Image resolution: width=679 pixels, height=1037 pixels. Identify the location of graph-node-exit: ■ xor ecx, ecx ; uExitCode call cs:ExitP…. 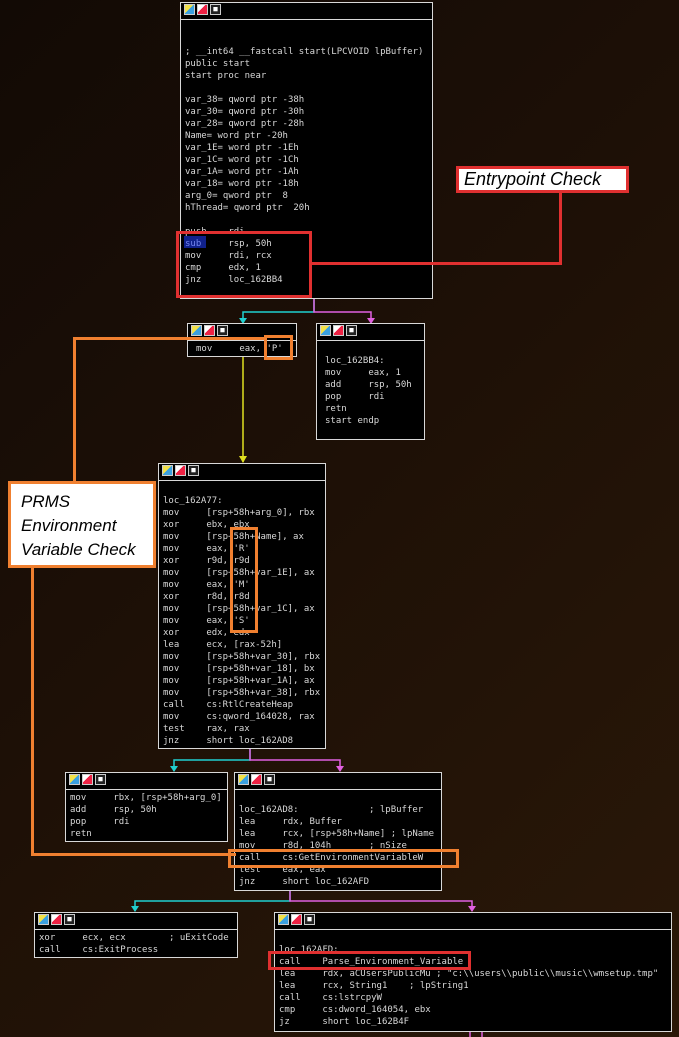
(136, 935).